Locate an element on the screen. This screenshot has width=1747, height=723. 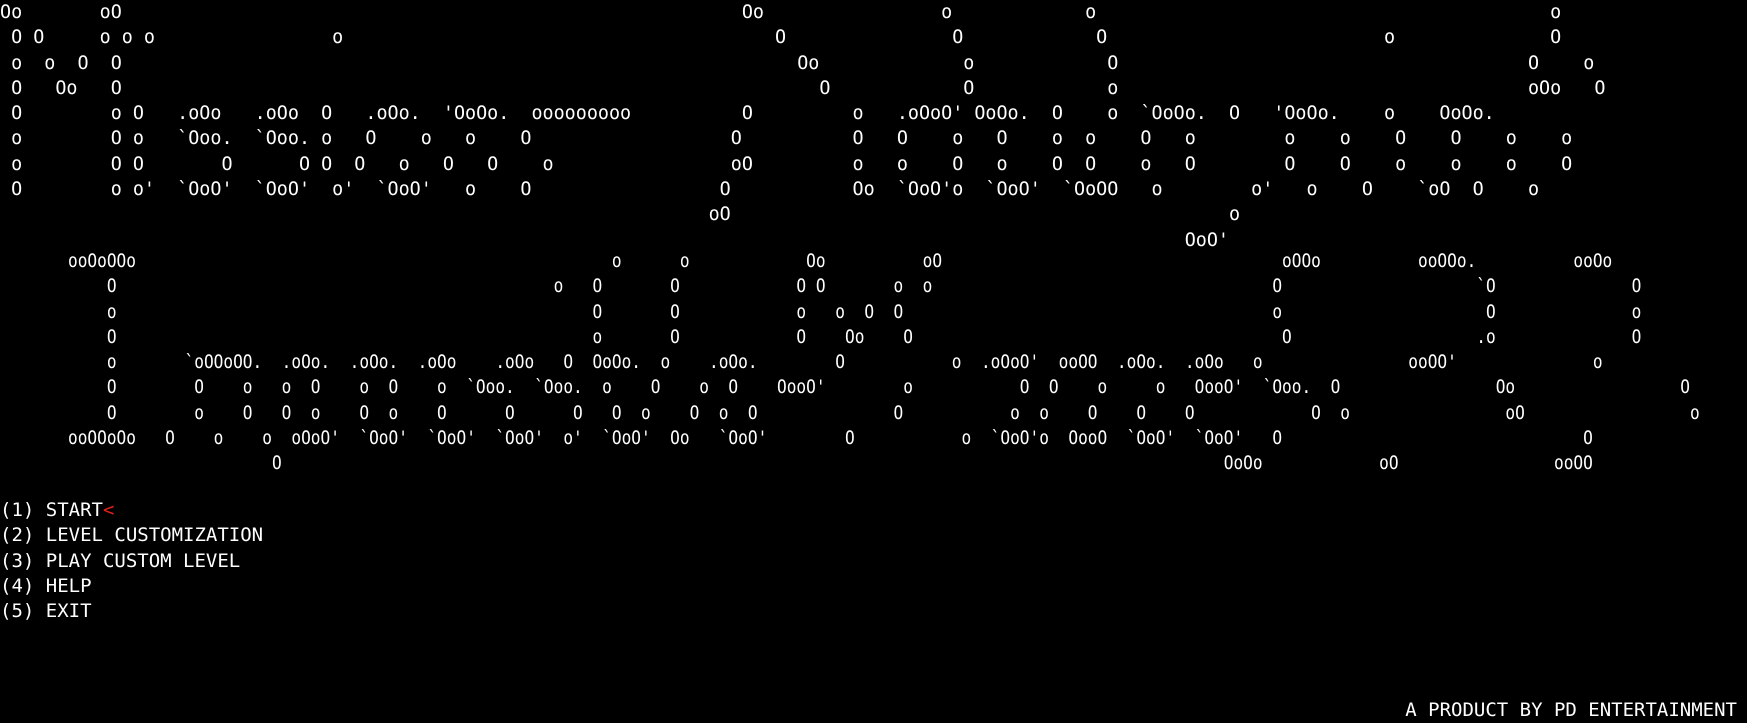
menu-item-label: (4) HELP is located at coordinates (46, 585).